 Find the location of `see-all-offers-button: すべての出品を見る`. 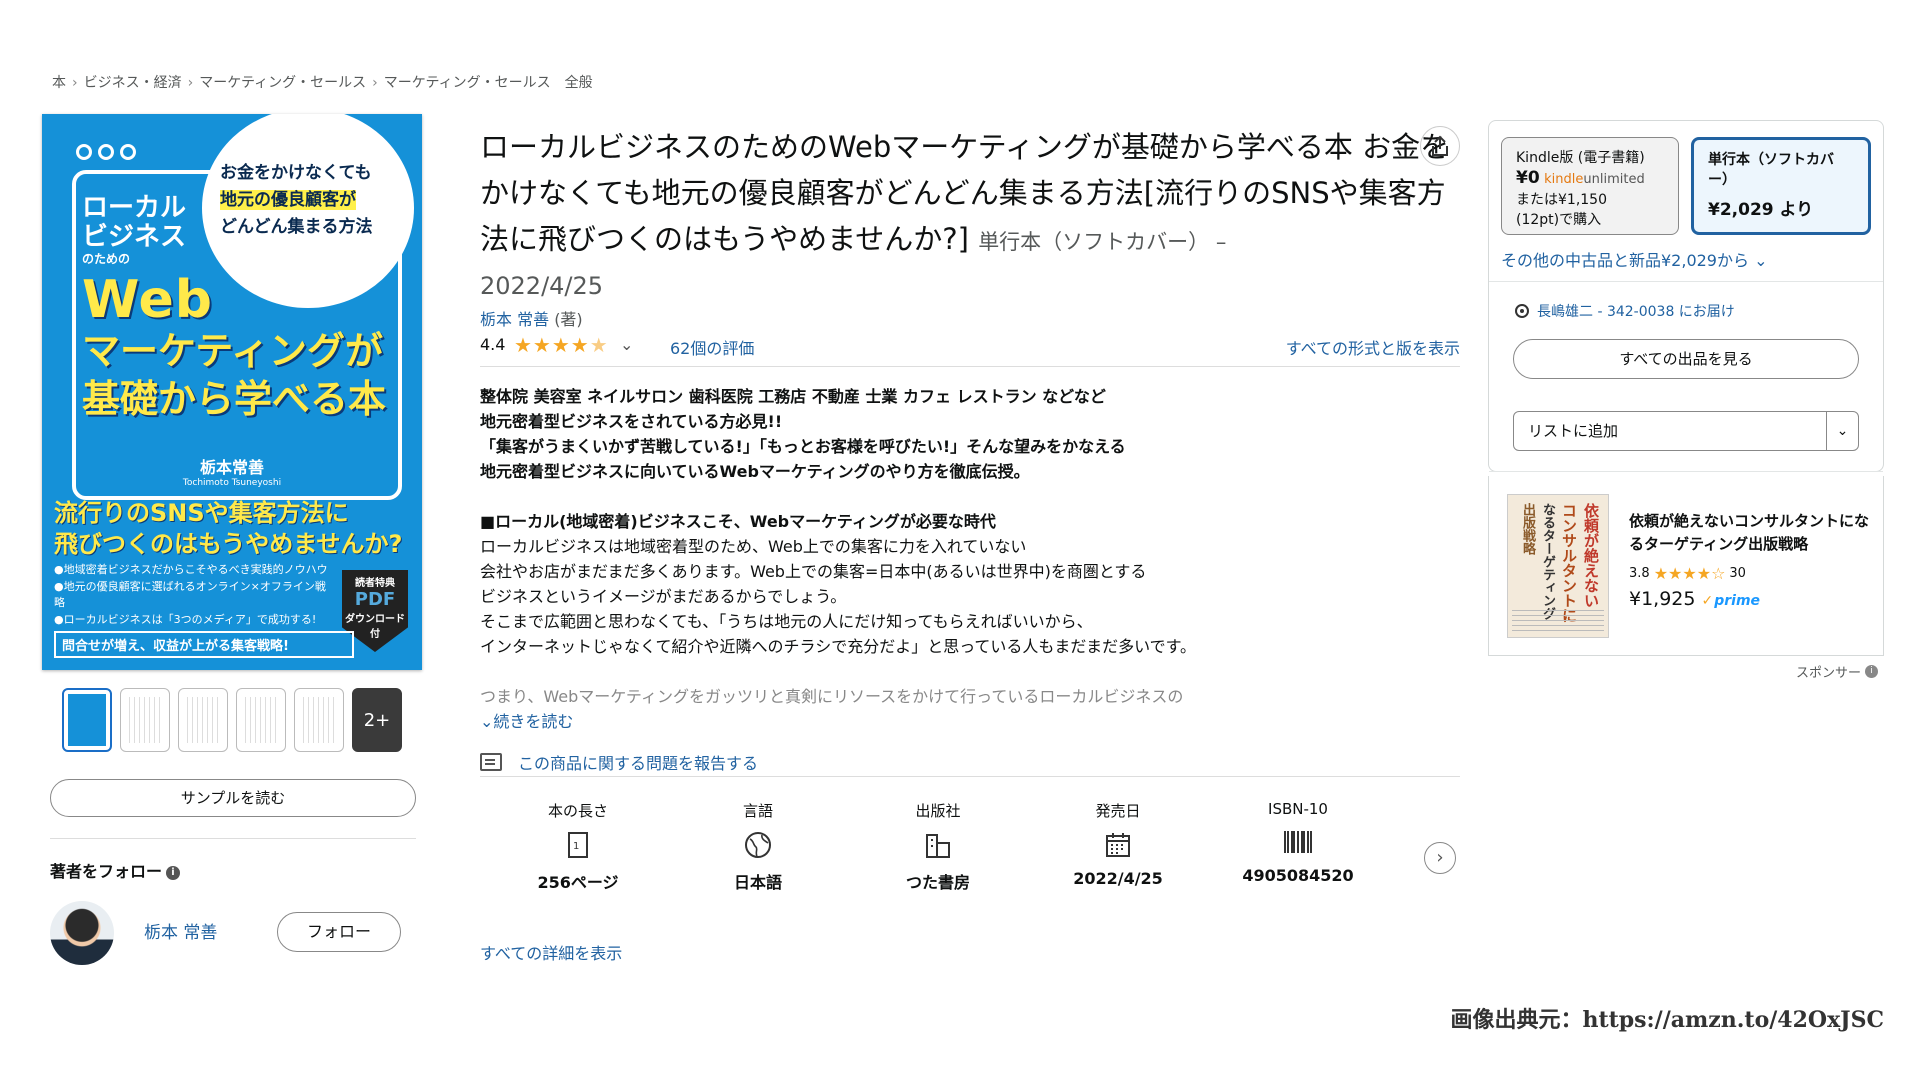

see-all-offers-button: すべての出品を見る is located at coordinates (1686, 359).